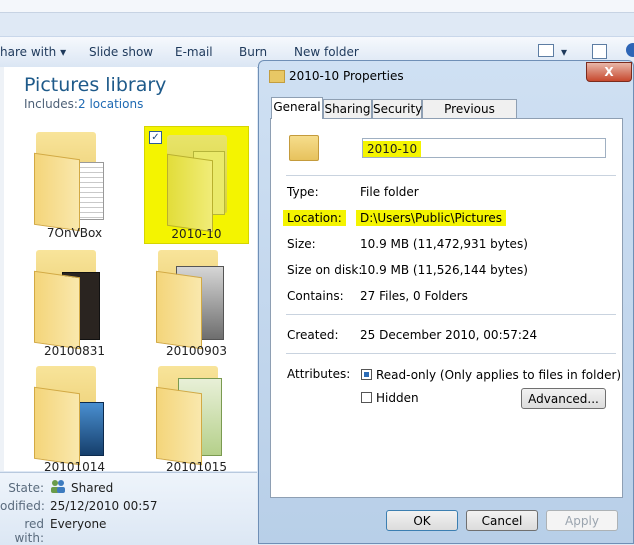 The height and width of the screenshot is (545, 634). What do you see at coordinates (196, 351) in the screenshot?
I see `tile-caption: 20100903` at bounding box center [196, 351].